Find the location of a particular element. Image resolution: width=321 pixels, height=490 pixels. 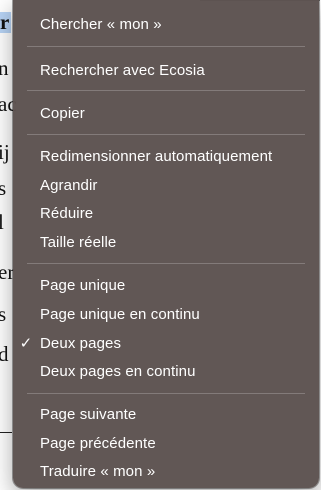

menu-item-auto-resize: Redimensionner automatiquement is located at coordinates (166, 156).